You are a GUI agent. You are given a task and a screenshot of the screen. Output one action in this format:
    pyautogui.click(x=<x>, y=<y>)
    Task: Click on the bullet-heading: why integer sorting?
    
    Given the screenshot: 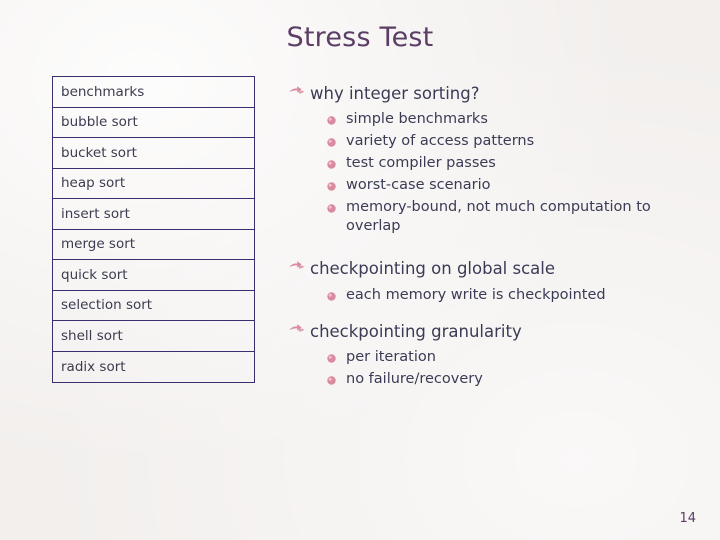 What is the action you would take?
    pyautogui.click(x=493, y=93)
    